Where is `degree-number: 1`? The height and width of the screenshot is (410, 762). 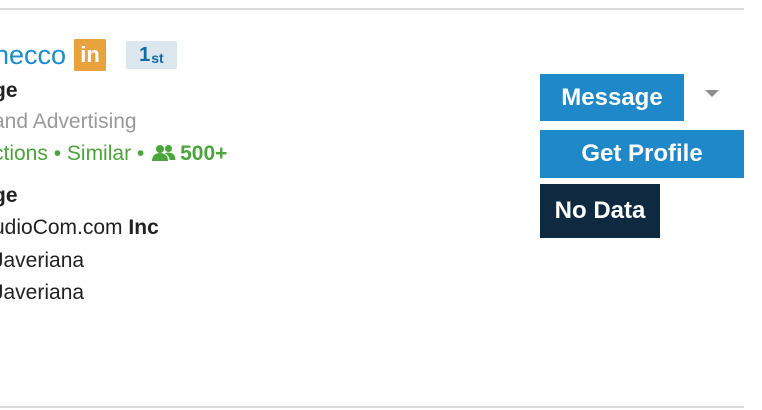 degree-number: 1 is located at coordinates (145, 54).